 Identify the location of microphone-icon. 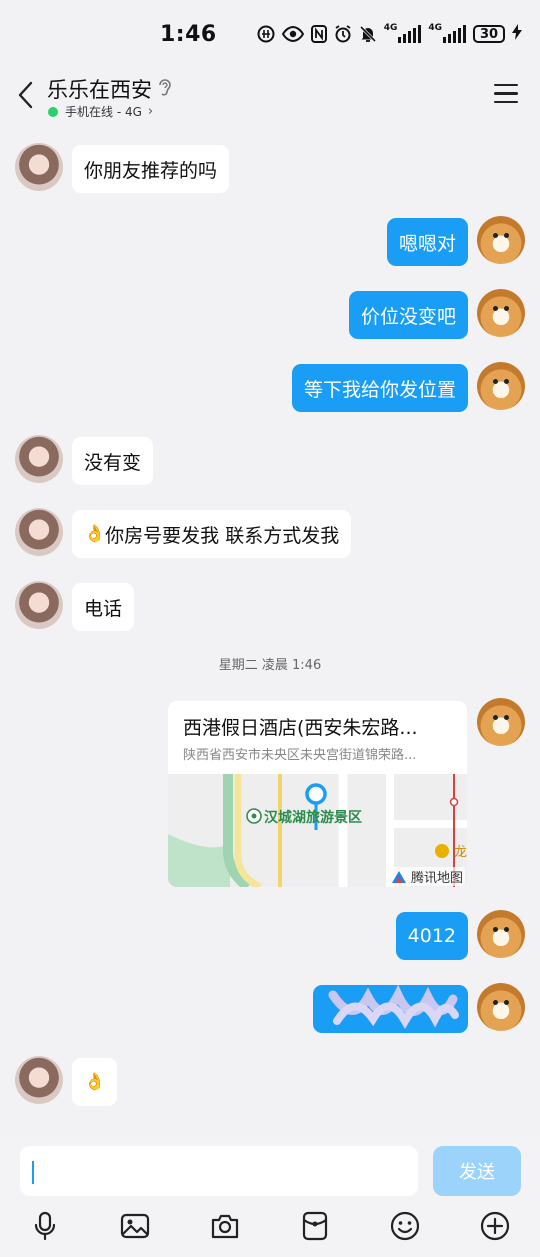
(45, 1226).